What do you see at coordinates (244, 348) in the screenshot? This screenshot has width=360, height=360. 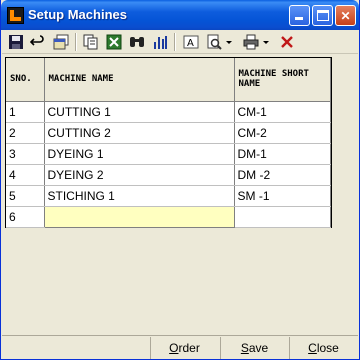 I see `save-button-accesskey: S` at bounding box center [244, 348].